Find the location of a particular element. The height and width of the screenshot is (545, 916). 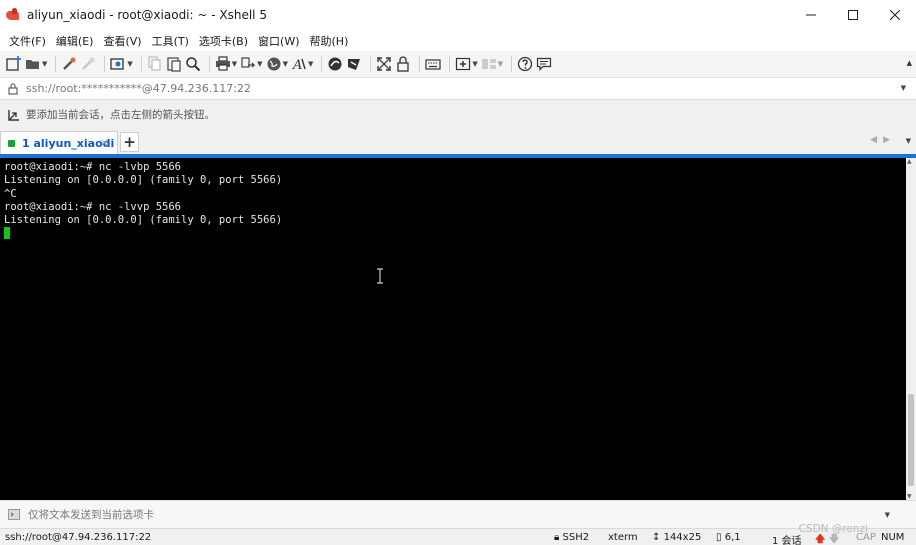

paste-icon is located at coordinates (174, 64).